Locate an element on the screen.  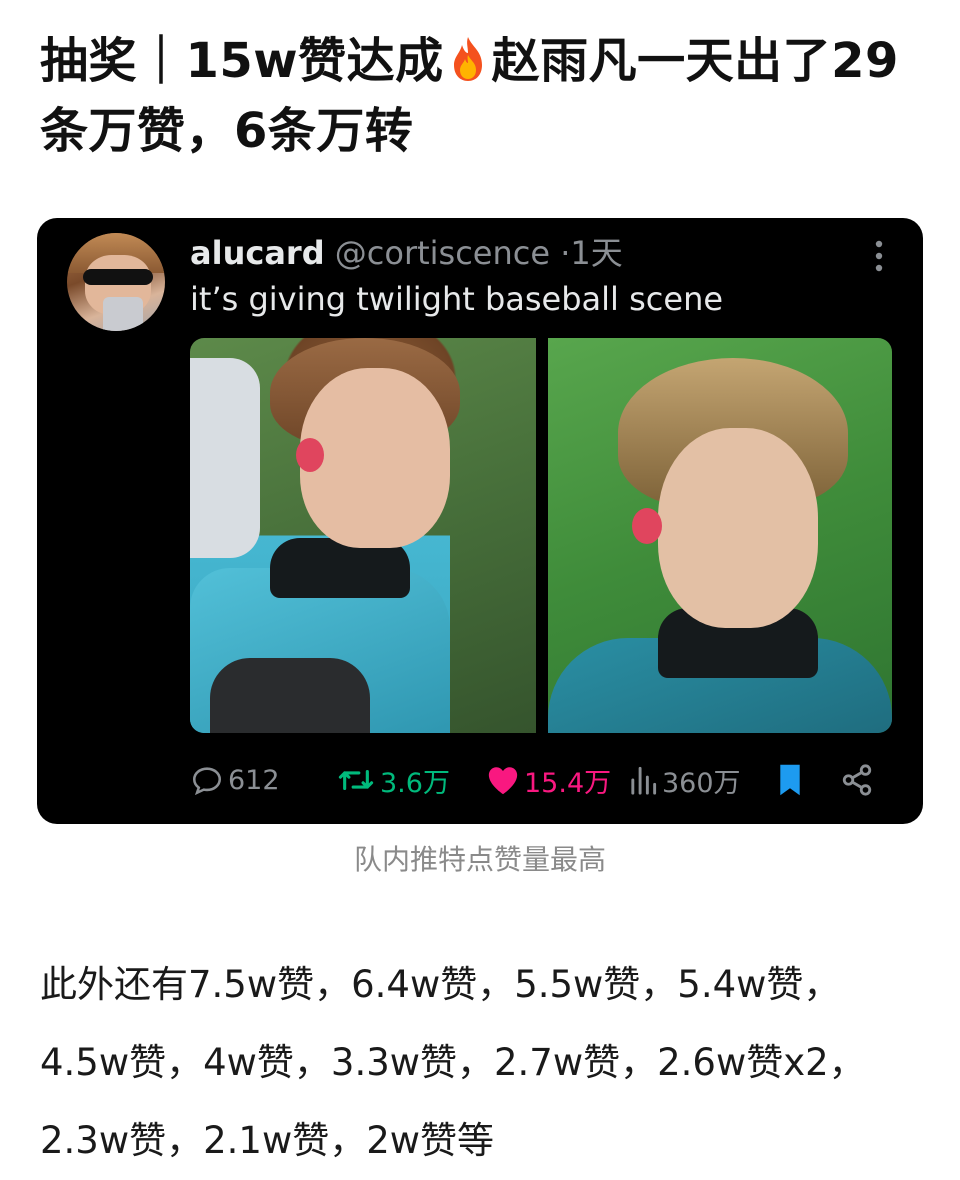
bookmark-button is located at coordinates (790, 780).